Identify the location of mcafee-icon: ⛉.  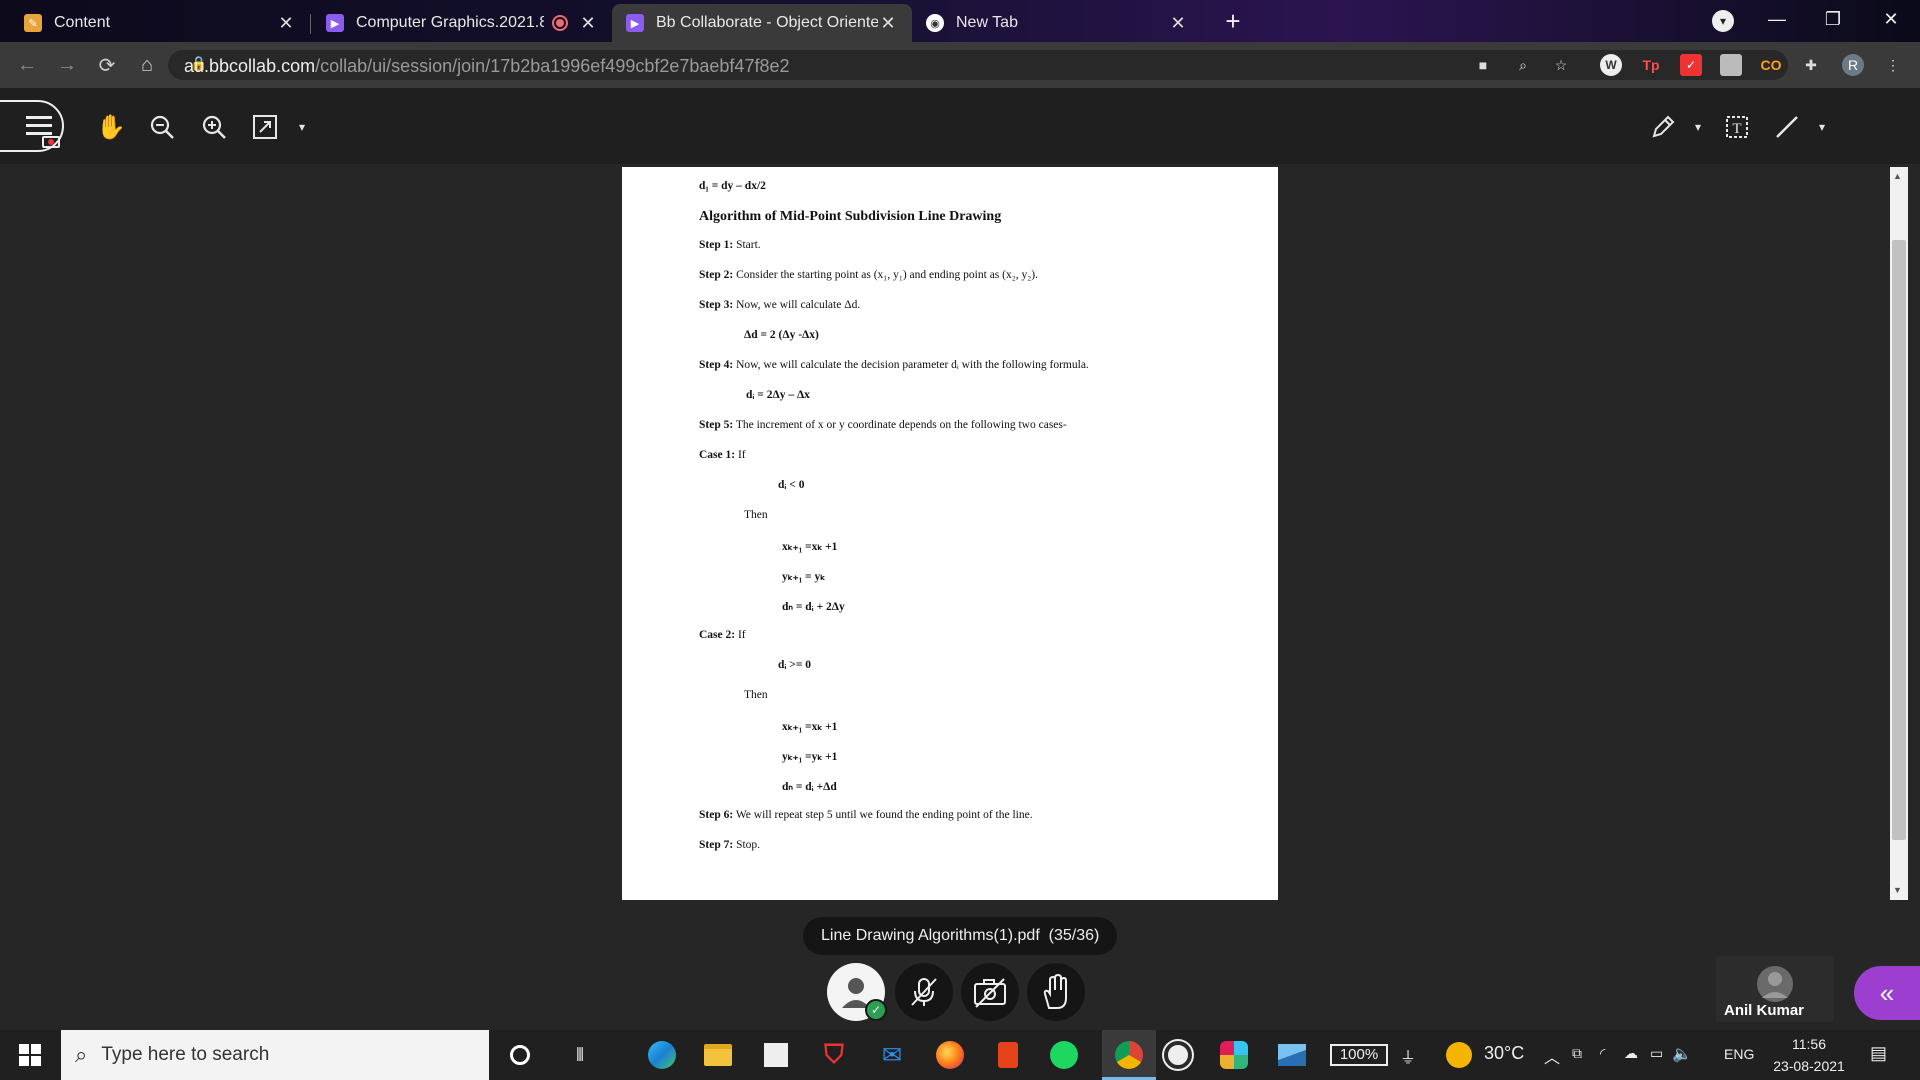
(834, 1055).